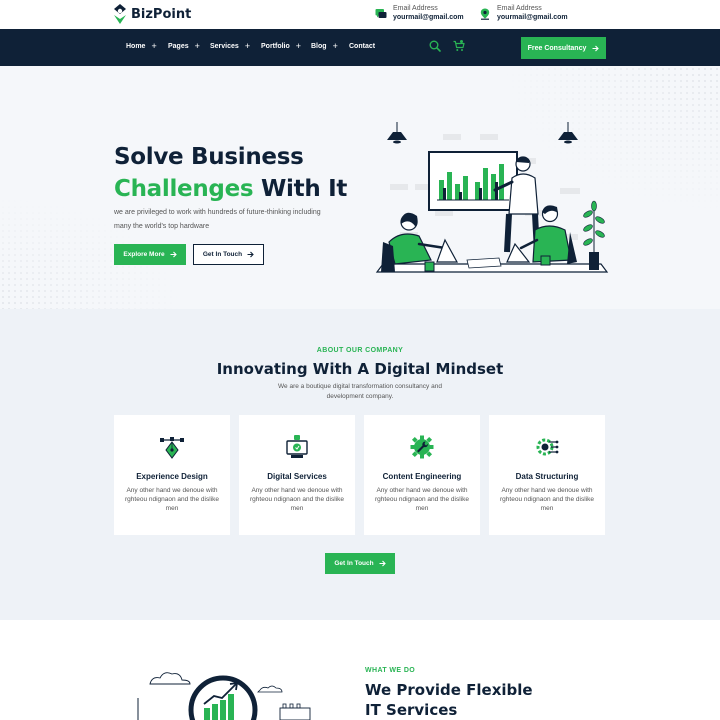  I want to click on nav-item-label: Home, so click(136, 46).